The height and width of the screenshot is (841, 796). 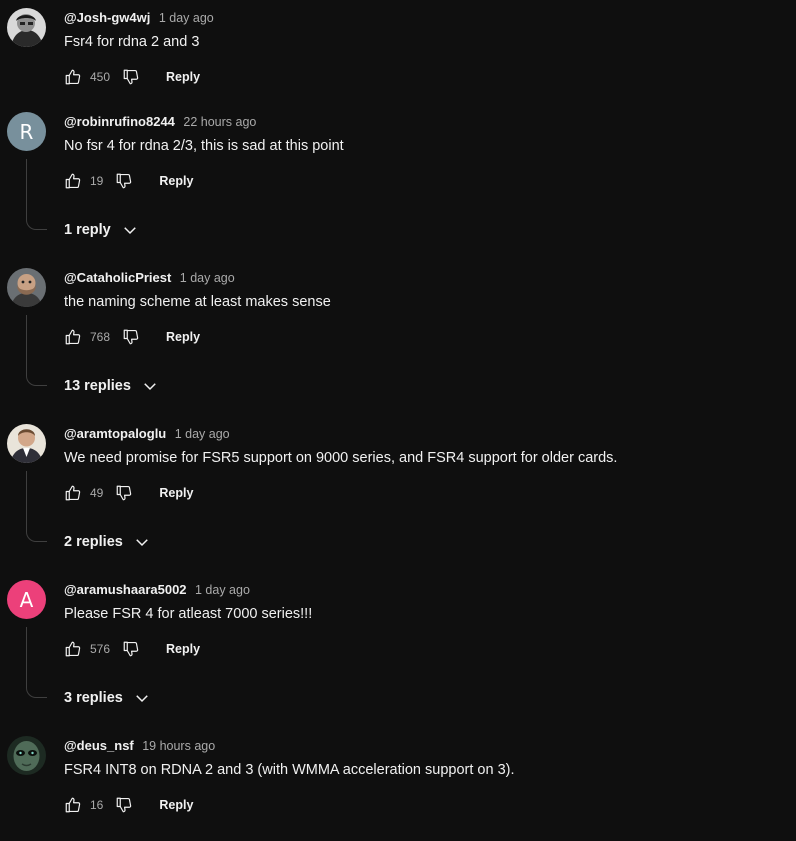 I want to click on comment-header: @deus_nsf 19 hours ago, so click(x=139, y=746).